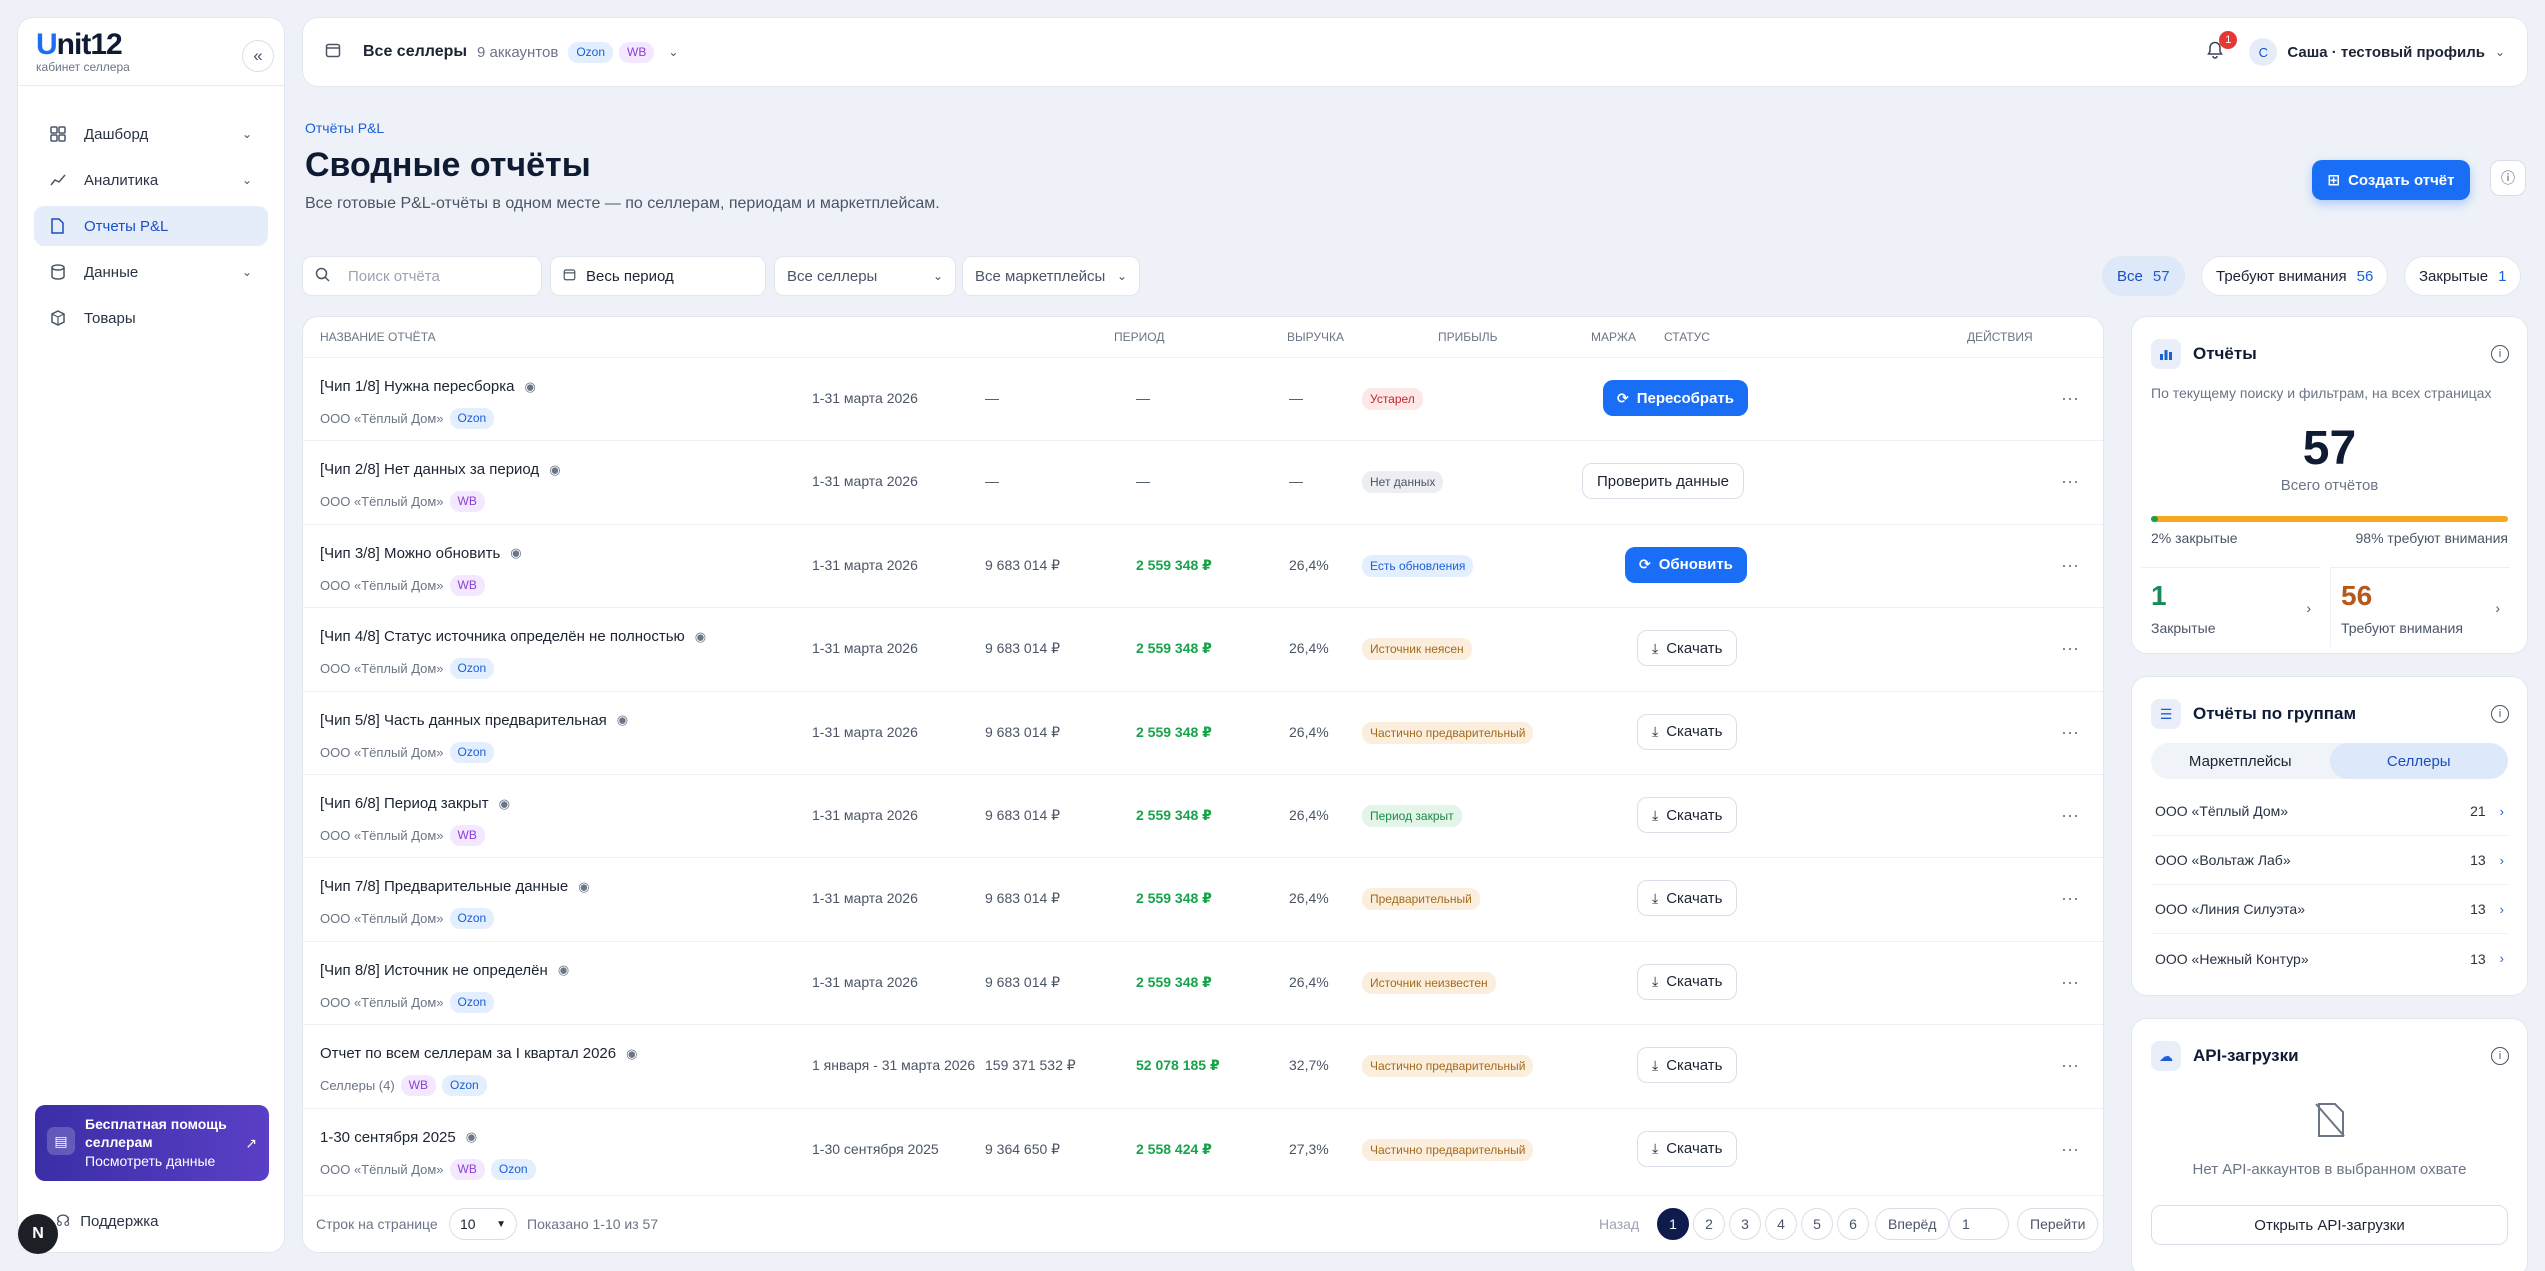  Describe the element at coordinates (1687, 337) in the screenshot. I see `column-header-status: Статус` at that location.